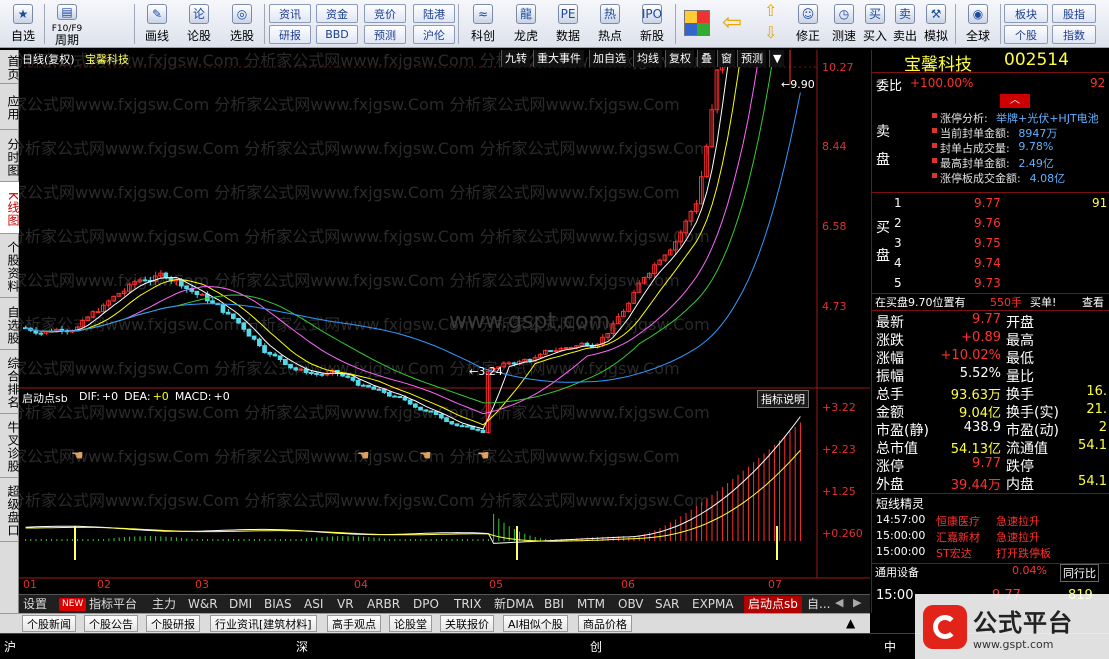 The width and height of the screenshot is (1109, 659). Describe the element at coordinates (410, 623) in the screenshot. I see `news-tab-5: 论股堂` at that location.